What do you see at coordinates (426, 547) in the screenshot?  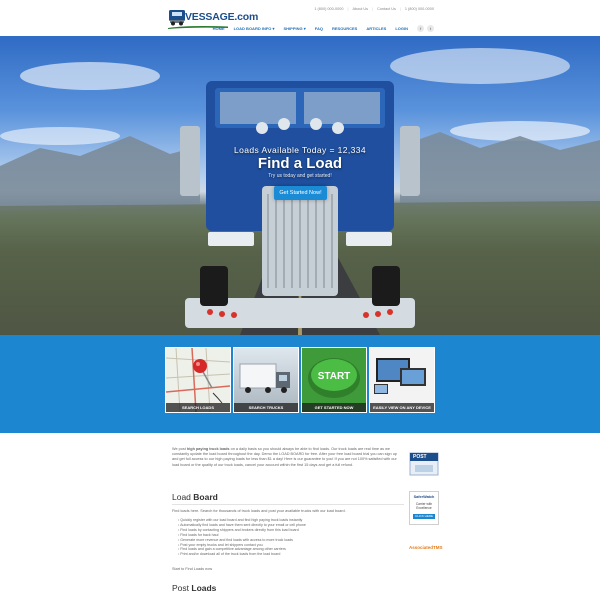 I see `associated-tms-label: AssociatedTMS` at bounding box center [426, 547].